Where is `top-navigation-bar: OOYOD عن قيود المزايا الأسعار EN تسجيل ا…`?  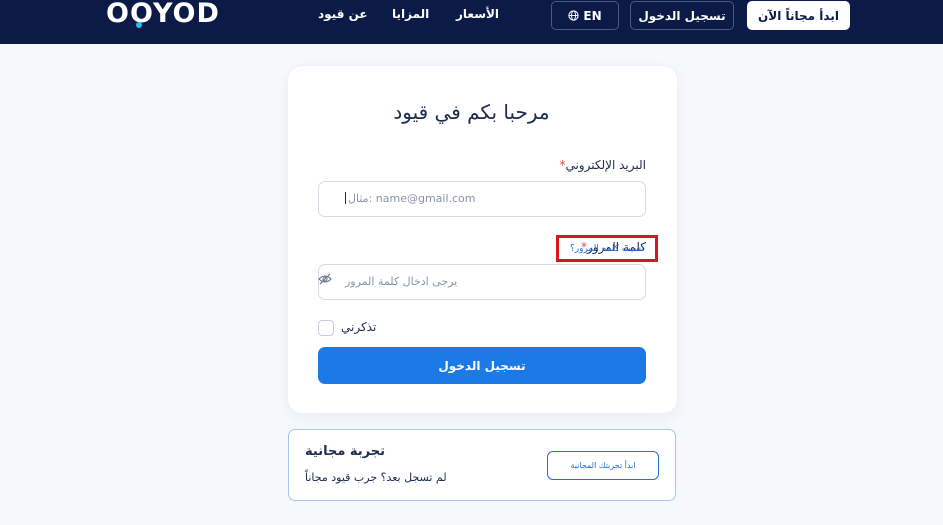 top-navigation-bar: OOYOD عن قيود المزايا الأسعار EN تسجيل ا… is located at coordinates (471, 22).